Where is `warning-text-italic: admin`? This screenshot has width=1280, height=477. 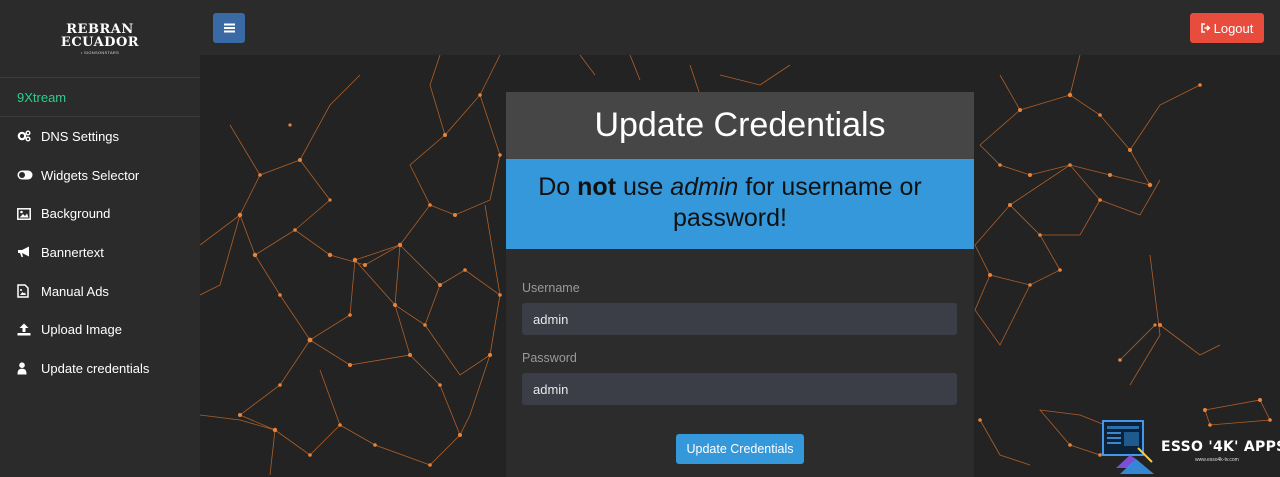 warning-text-italic: admin is located at coordinates (704, 187).